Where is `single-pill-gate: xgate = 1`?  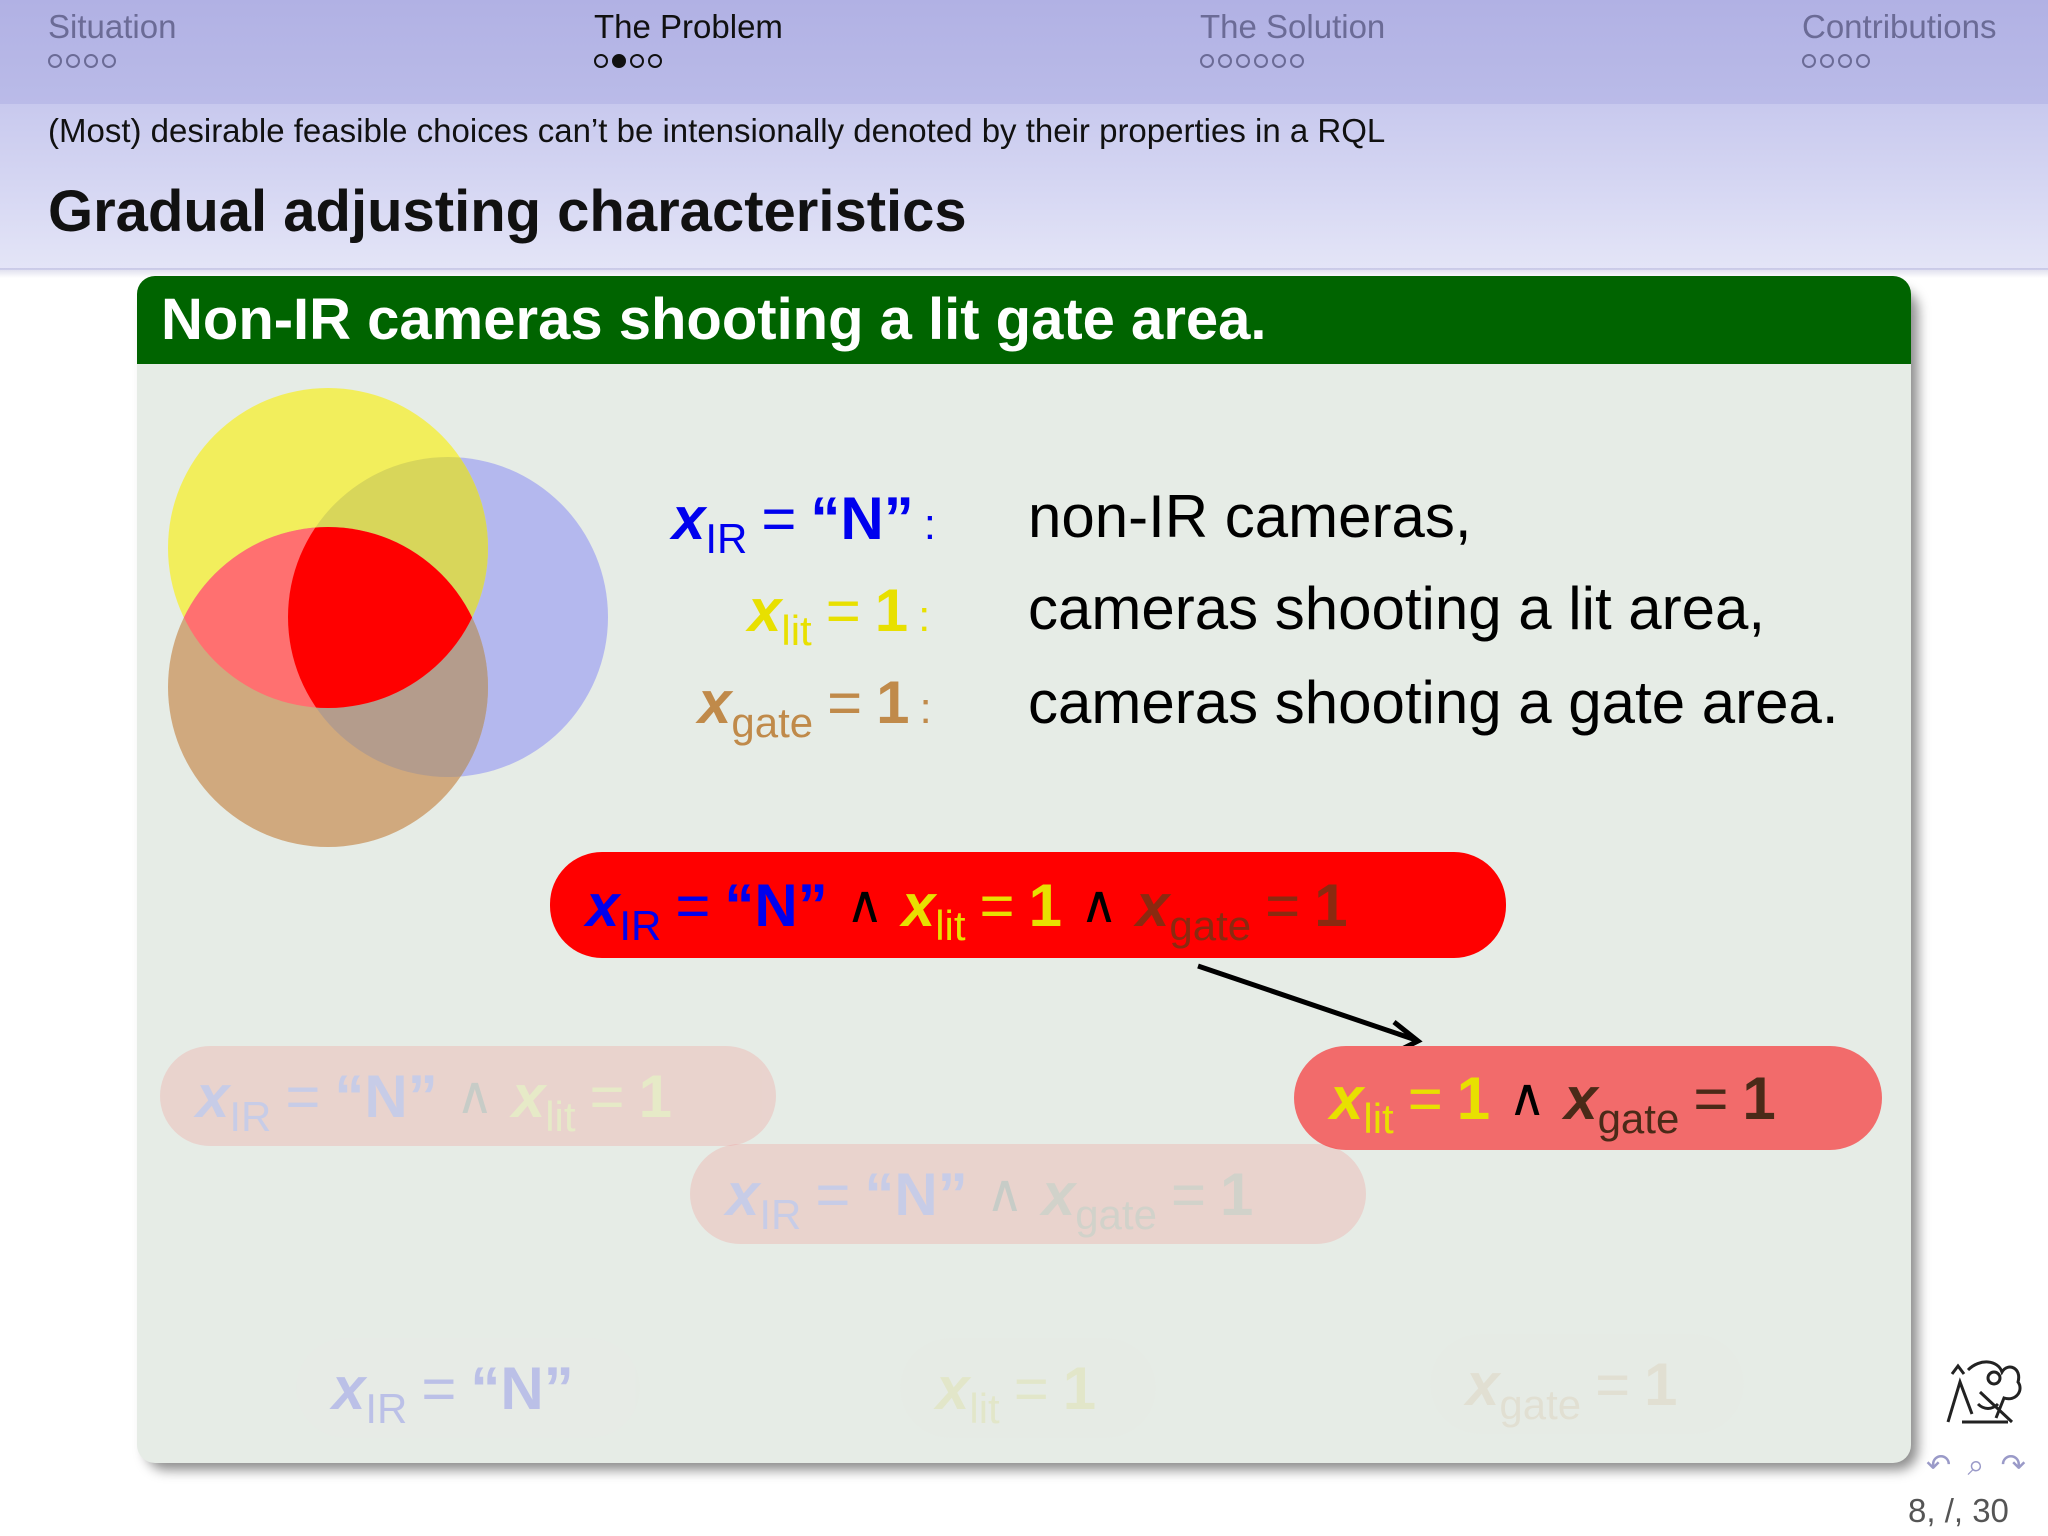 single-pill-gate: xgate = 1 is located at coordinates (1587, 1384).